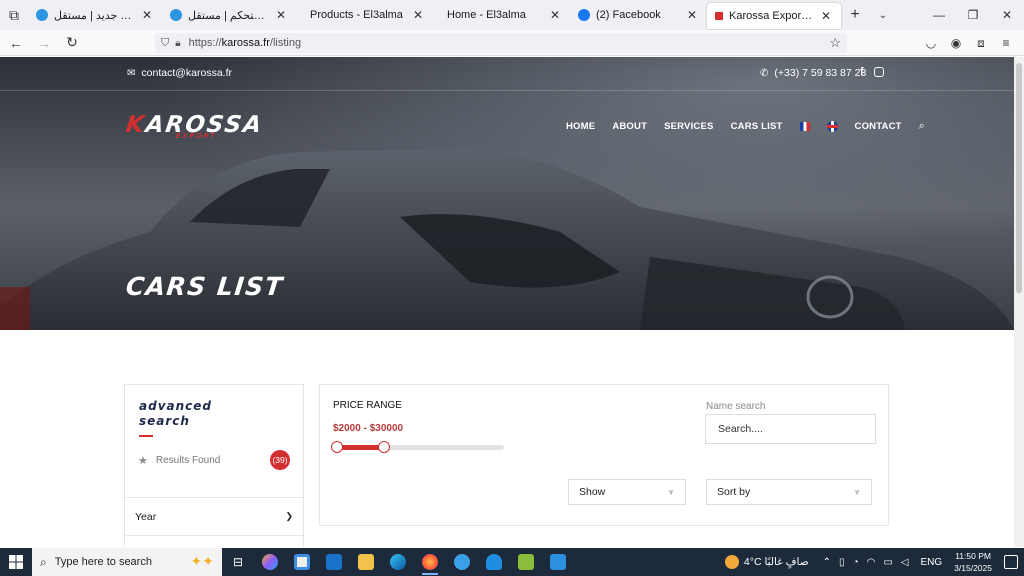  Describe the element at coordinates (584, 15) in the screenshot. I see `facebook-favicon-icon` at that location.